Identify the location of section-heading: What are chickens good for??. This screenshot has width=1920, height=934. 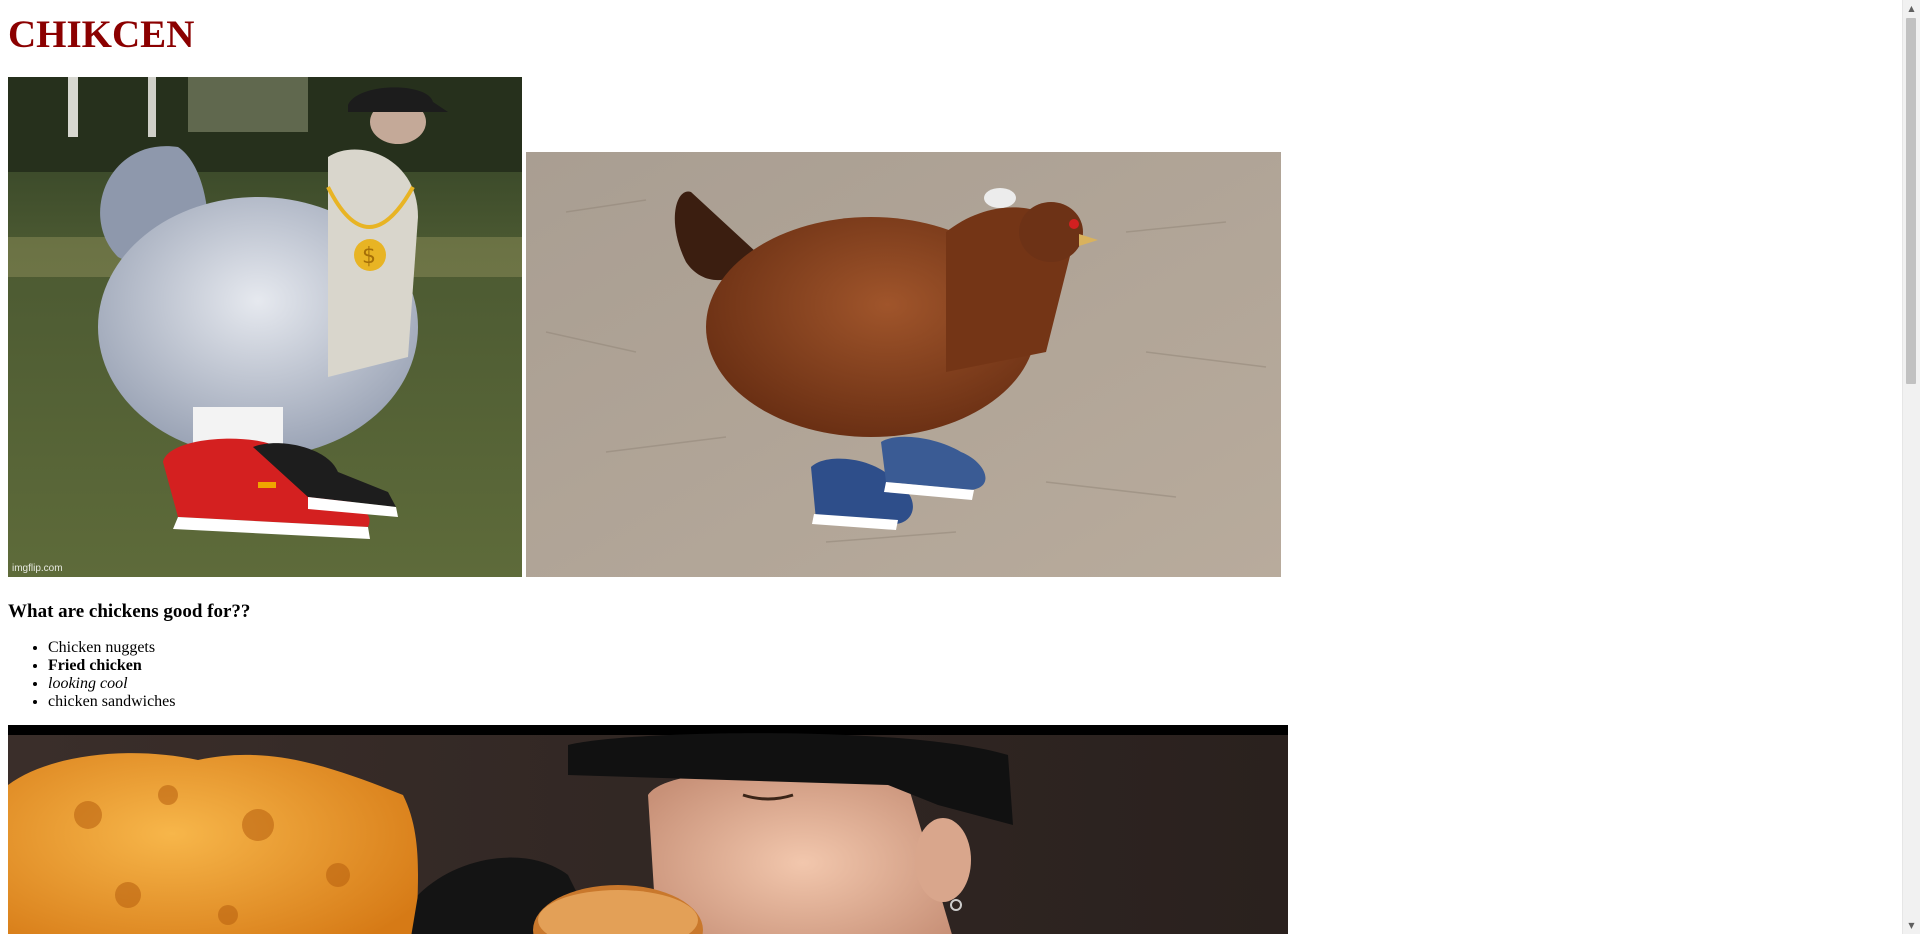
(129, 611).